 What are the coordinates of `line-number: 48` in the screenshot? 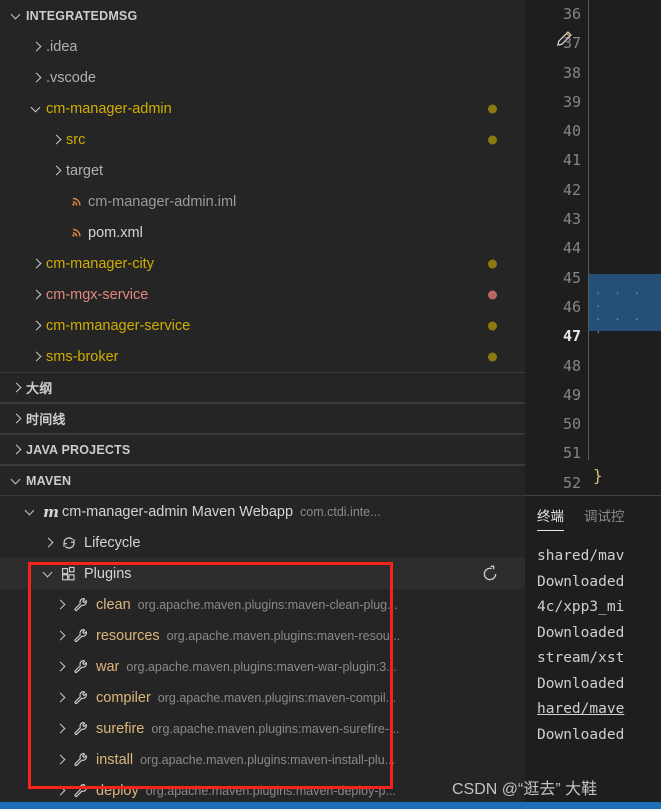 It's located at (571, 365).